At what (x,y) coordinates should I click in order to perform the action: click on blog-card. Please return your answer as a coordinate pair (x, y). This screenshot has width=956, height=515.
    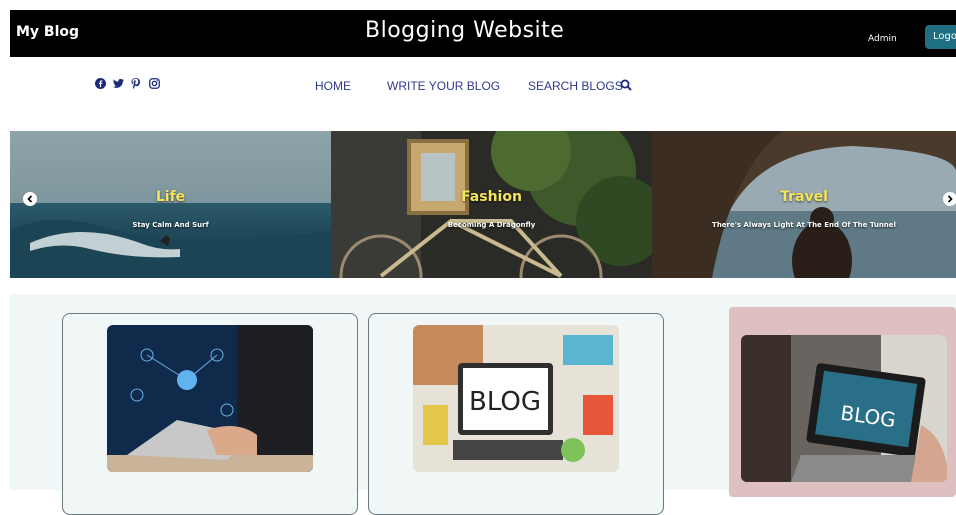
    Looking at the image, I should click on (210, 414).